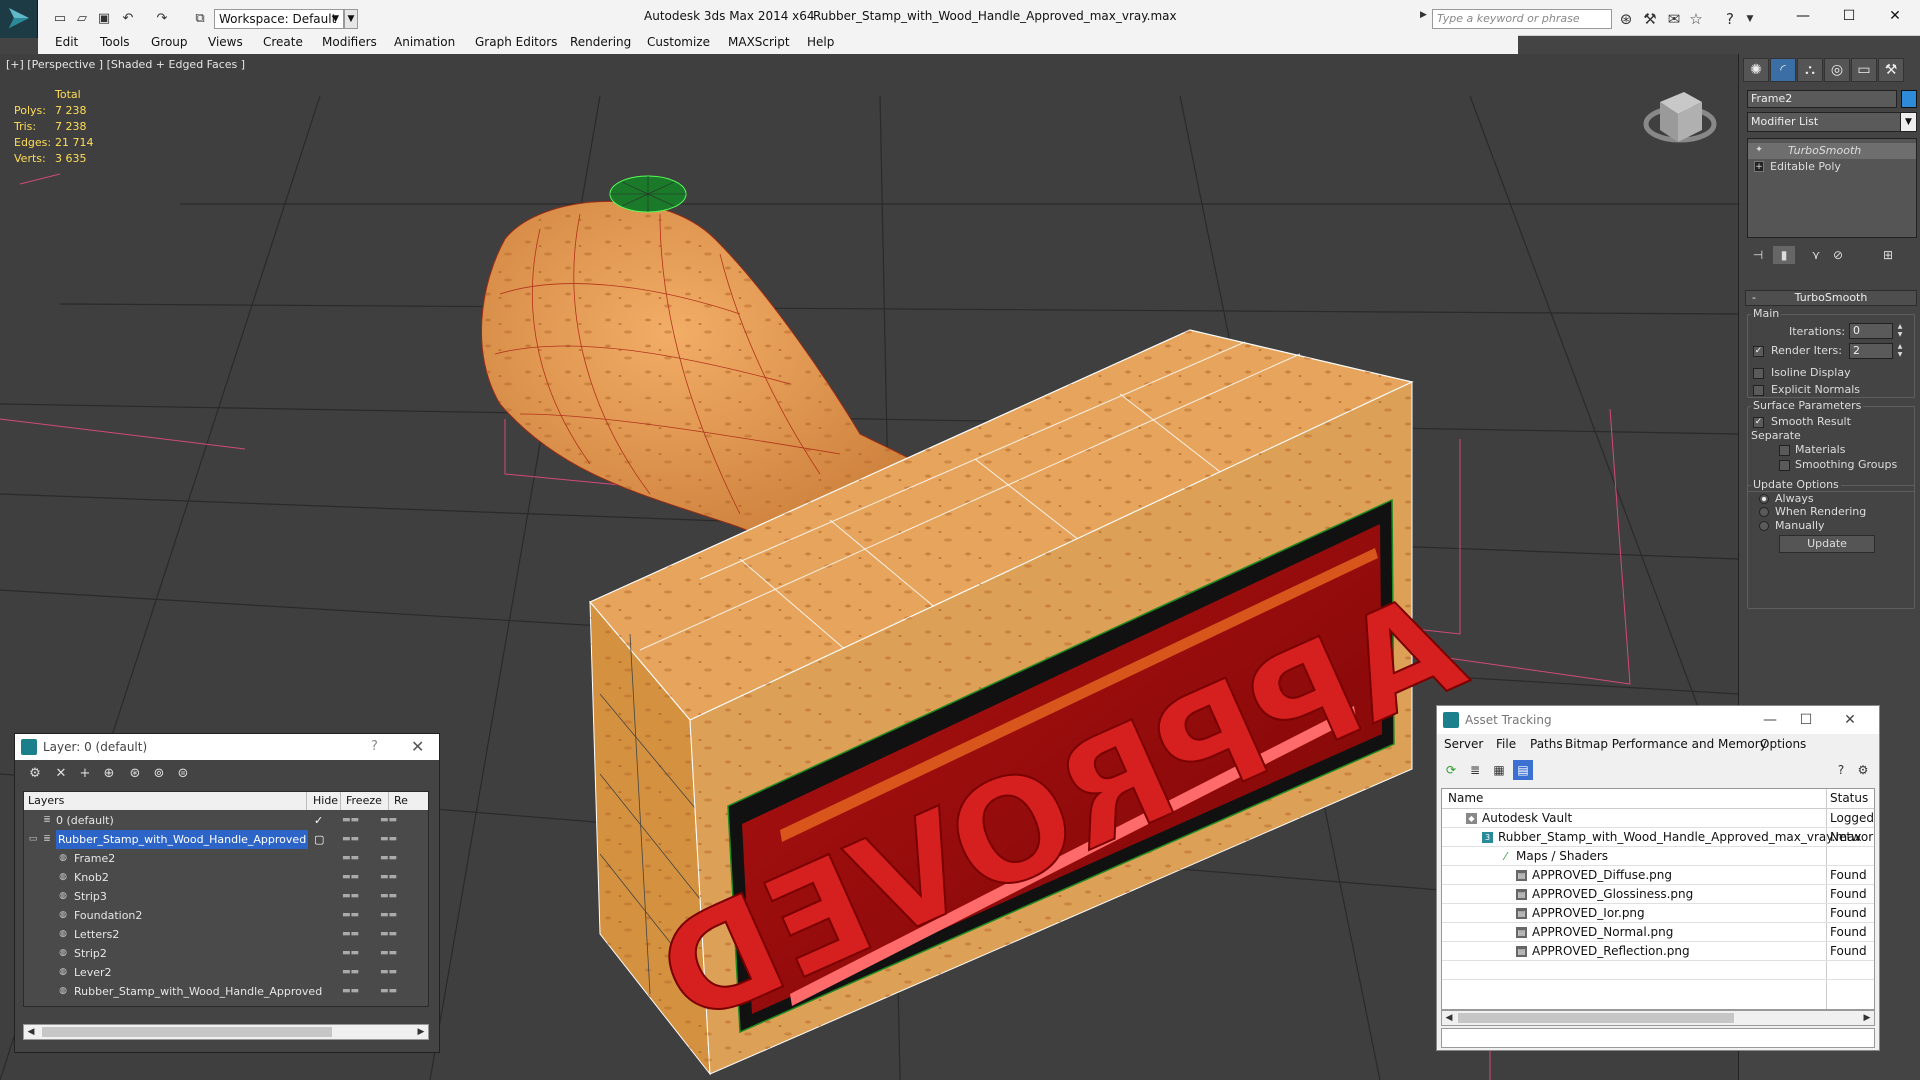 Image resolution: width=1920 pixels, height=1080 pixels. I want to click on layer-row: ◍ Foundation2 ▬▬ ▬▬, so click(226, 915).